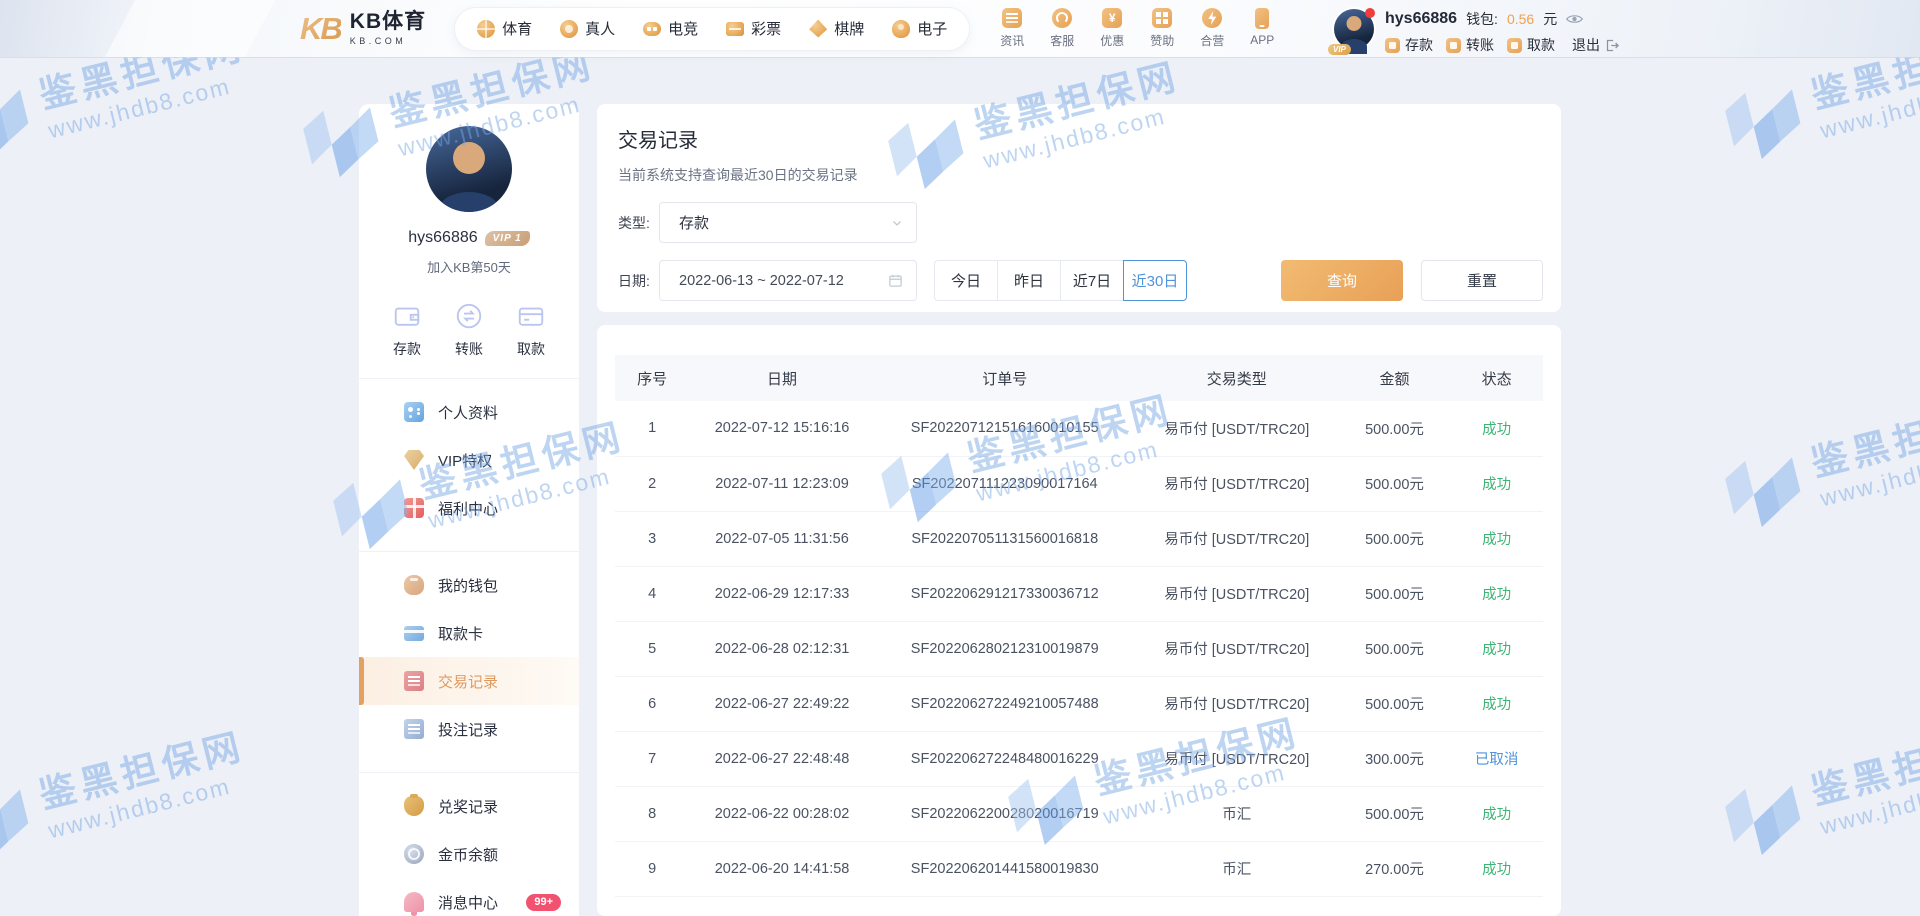  I want to click on live-casino-icon, so click(569, 28).